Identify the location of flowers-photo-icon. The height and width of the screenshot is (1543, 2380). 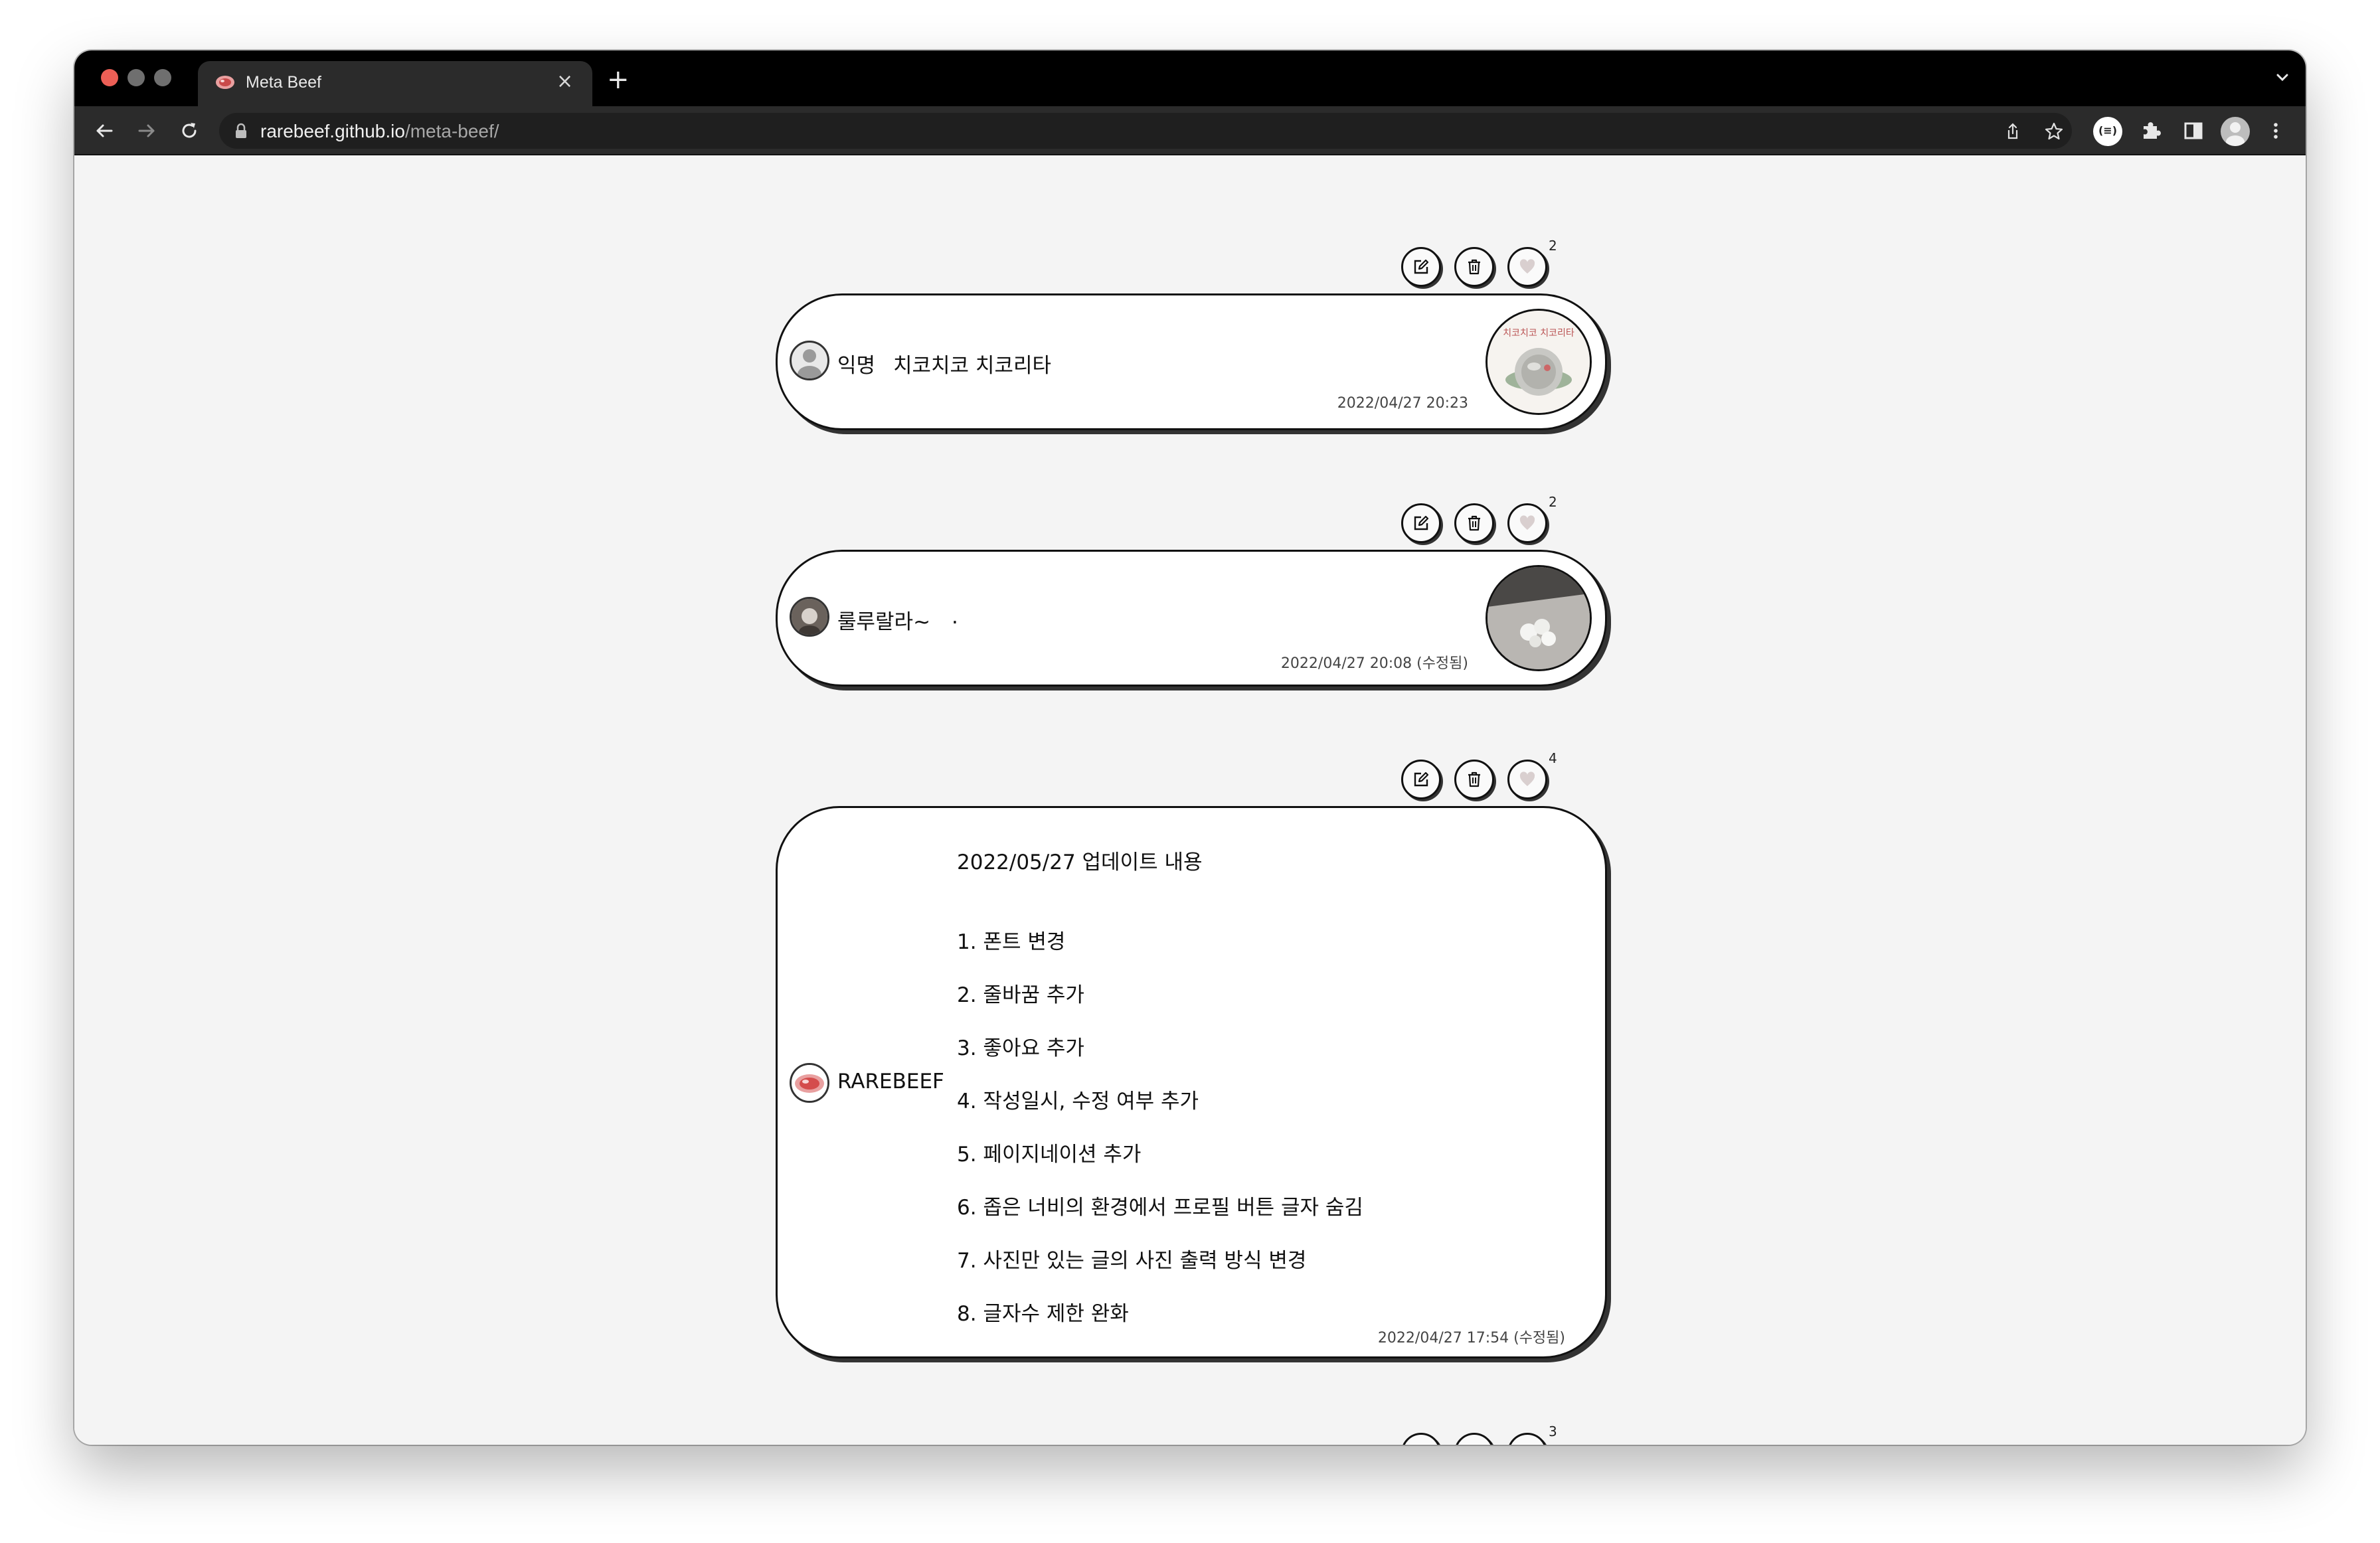
(1539, 618).